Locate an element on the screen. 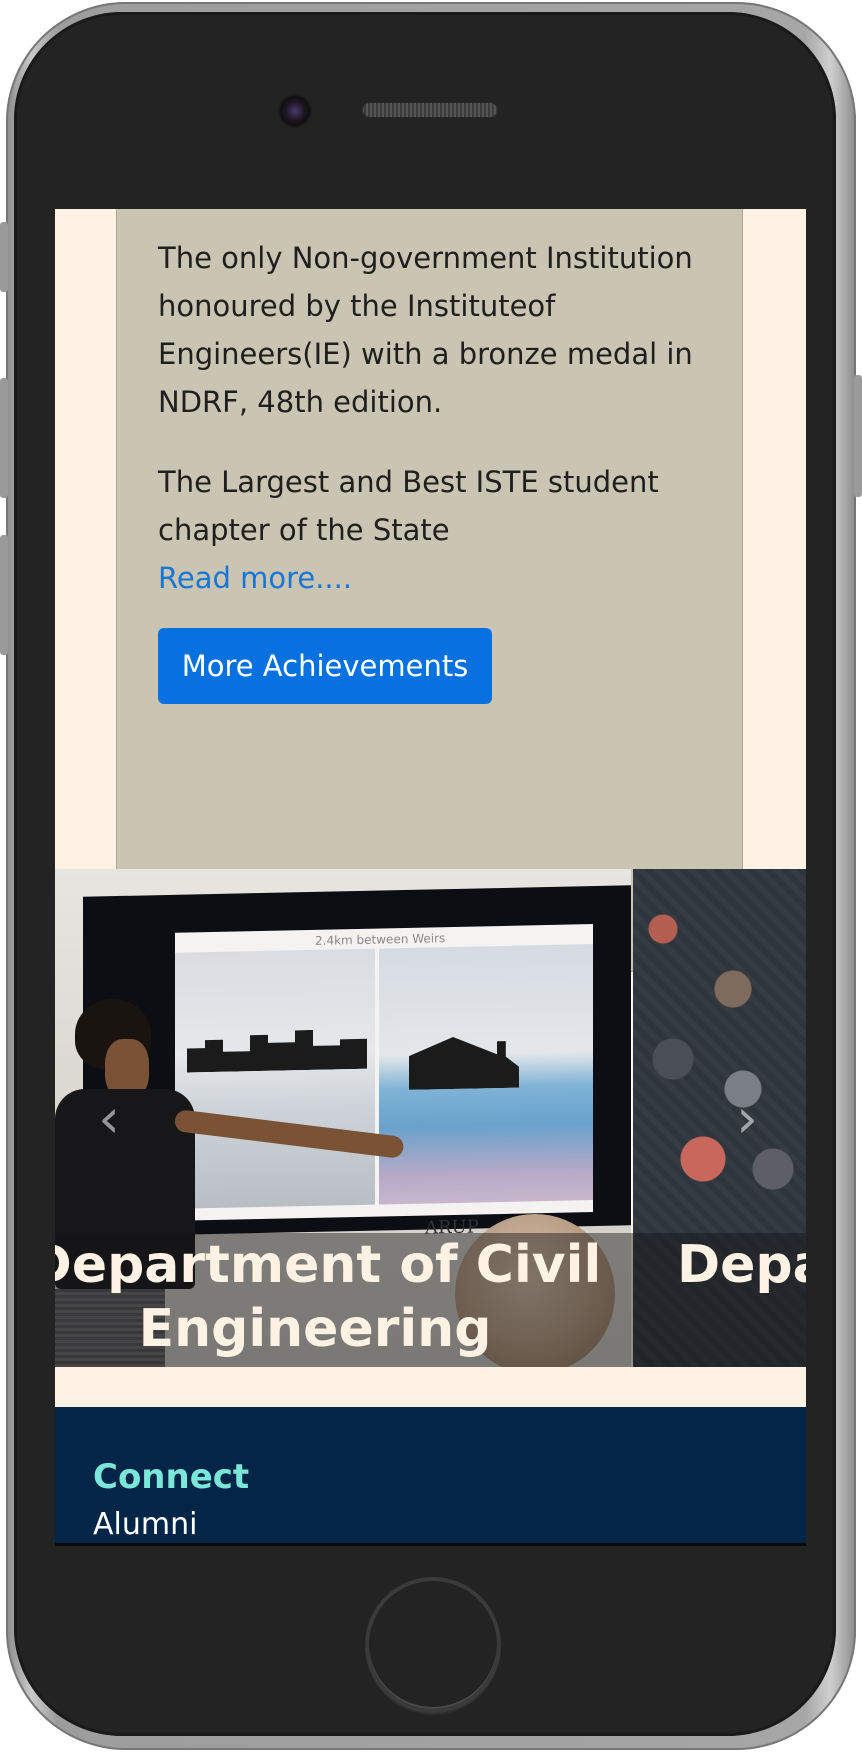  home-button is located at coordinates (433, 1645).